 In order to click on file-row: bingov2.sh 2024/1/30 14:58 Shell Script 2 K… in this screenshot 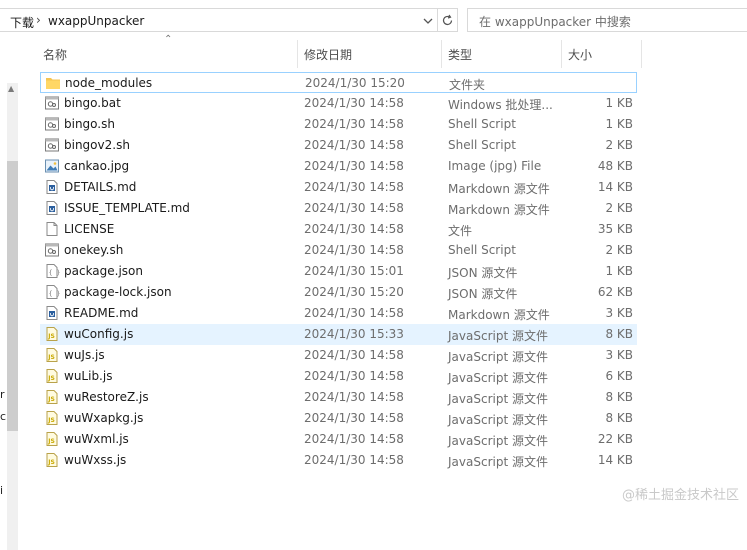, I will do `click(338, 145)`.